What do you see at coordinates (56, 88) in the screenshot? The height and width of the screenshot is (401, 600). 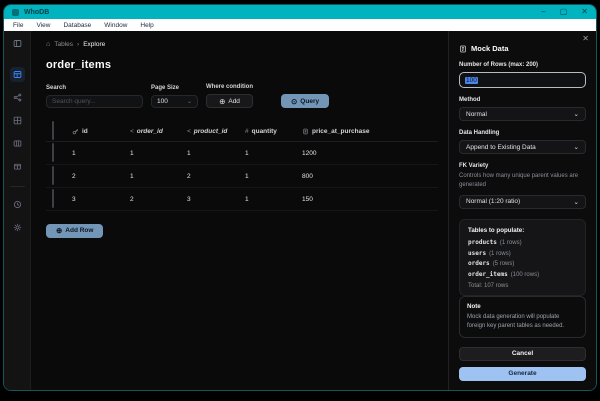 I see `search-label: Search` at bounding box center [56, 88].